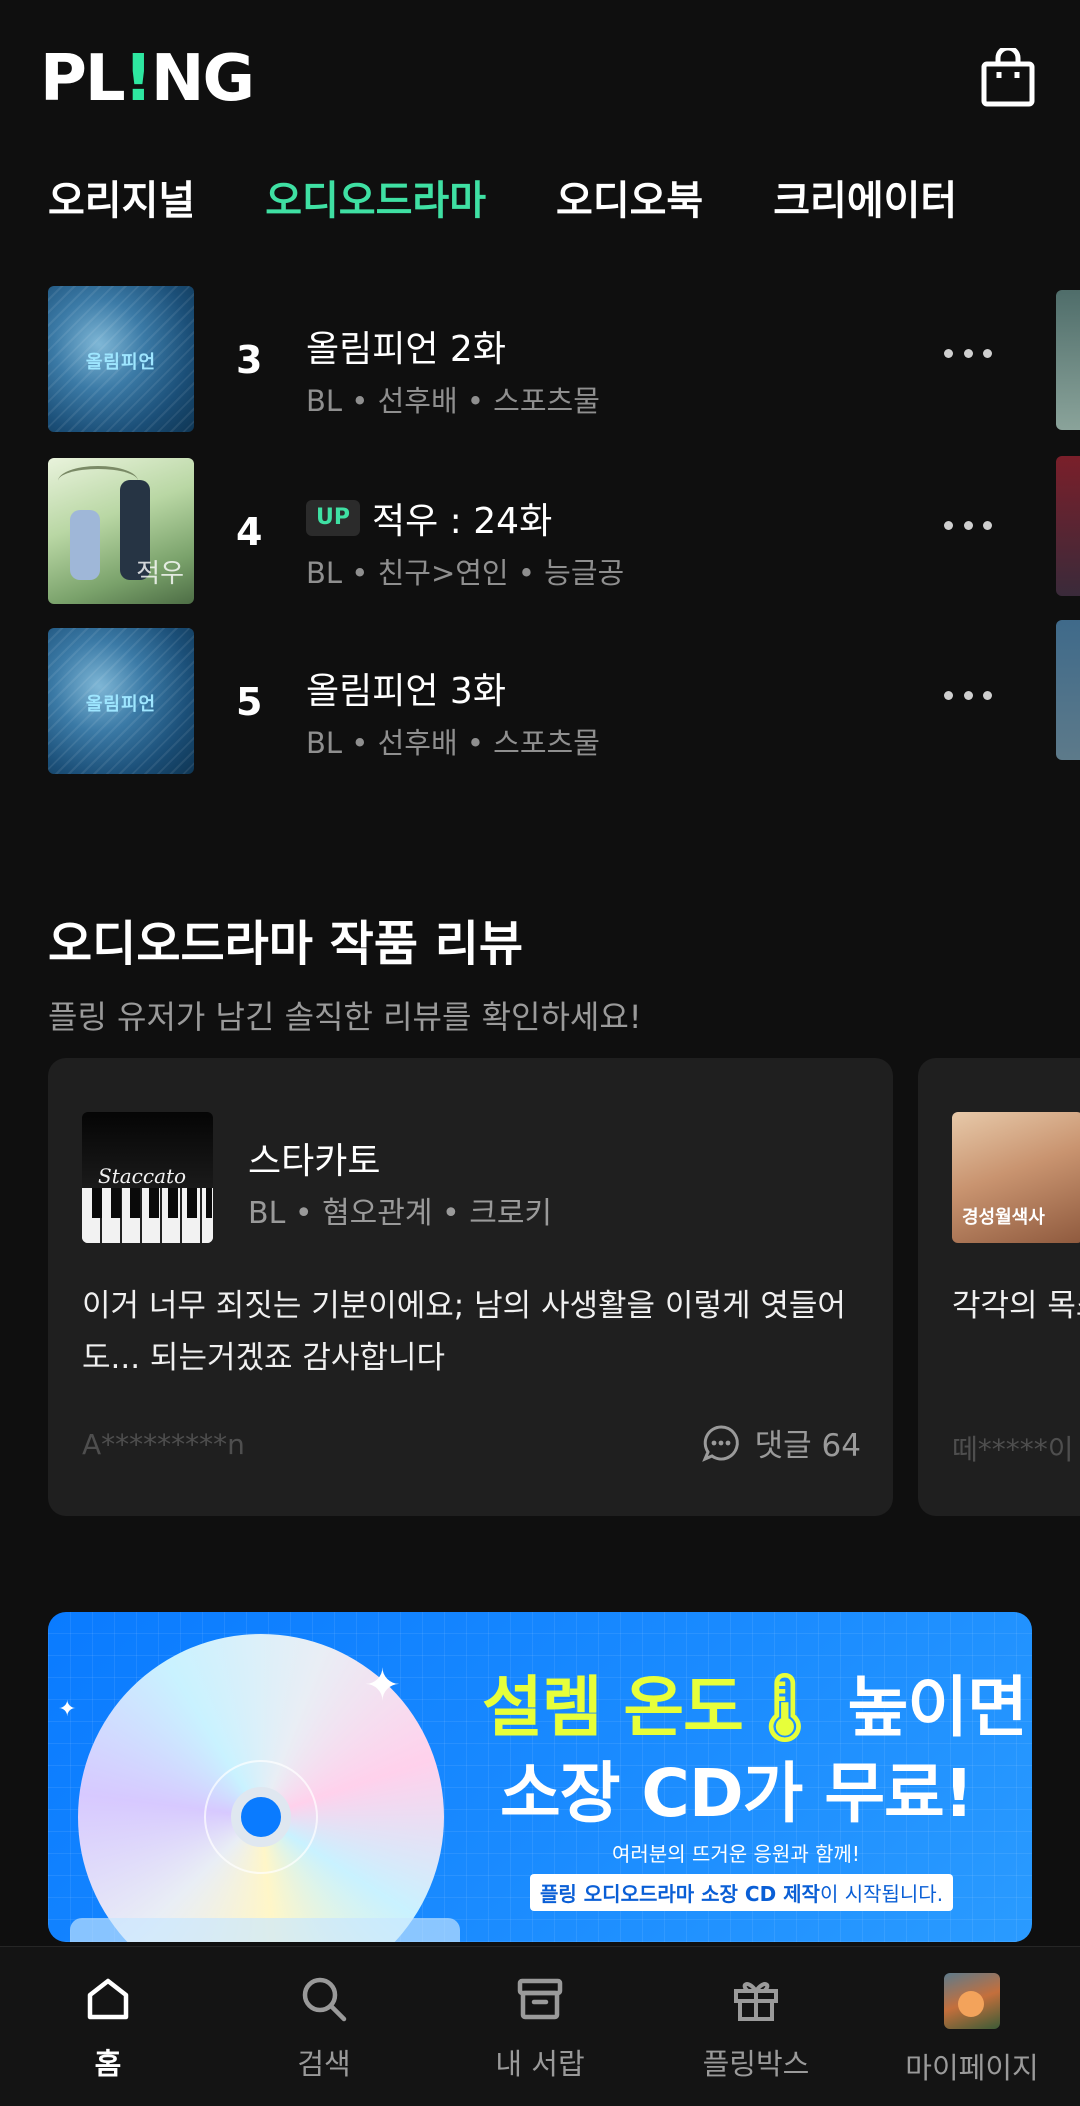 This screenshot has height=2106, width=1080. I want to click on pling-logo: PL!NG, so click(147, 81).